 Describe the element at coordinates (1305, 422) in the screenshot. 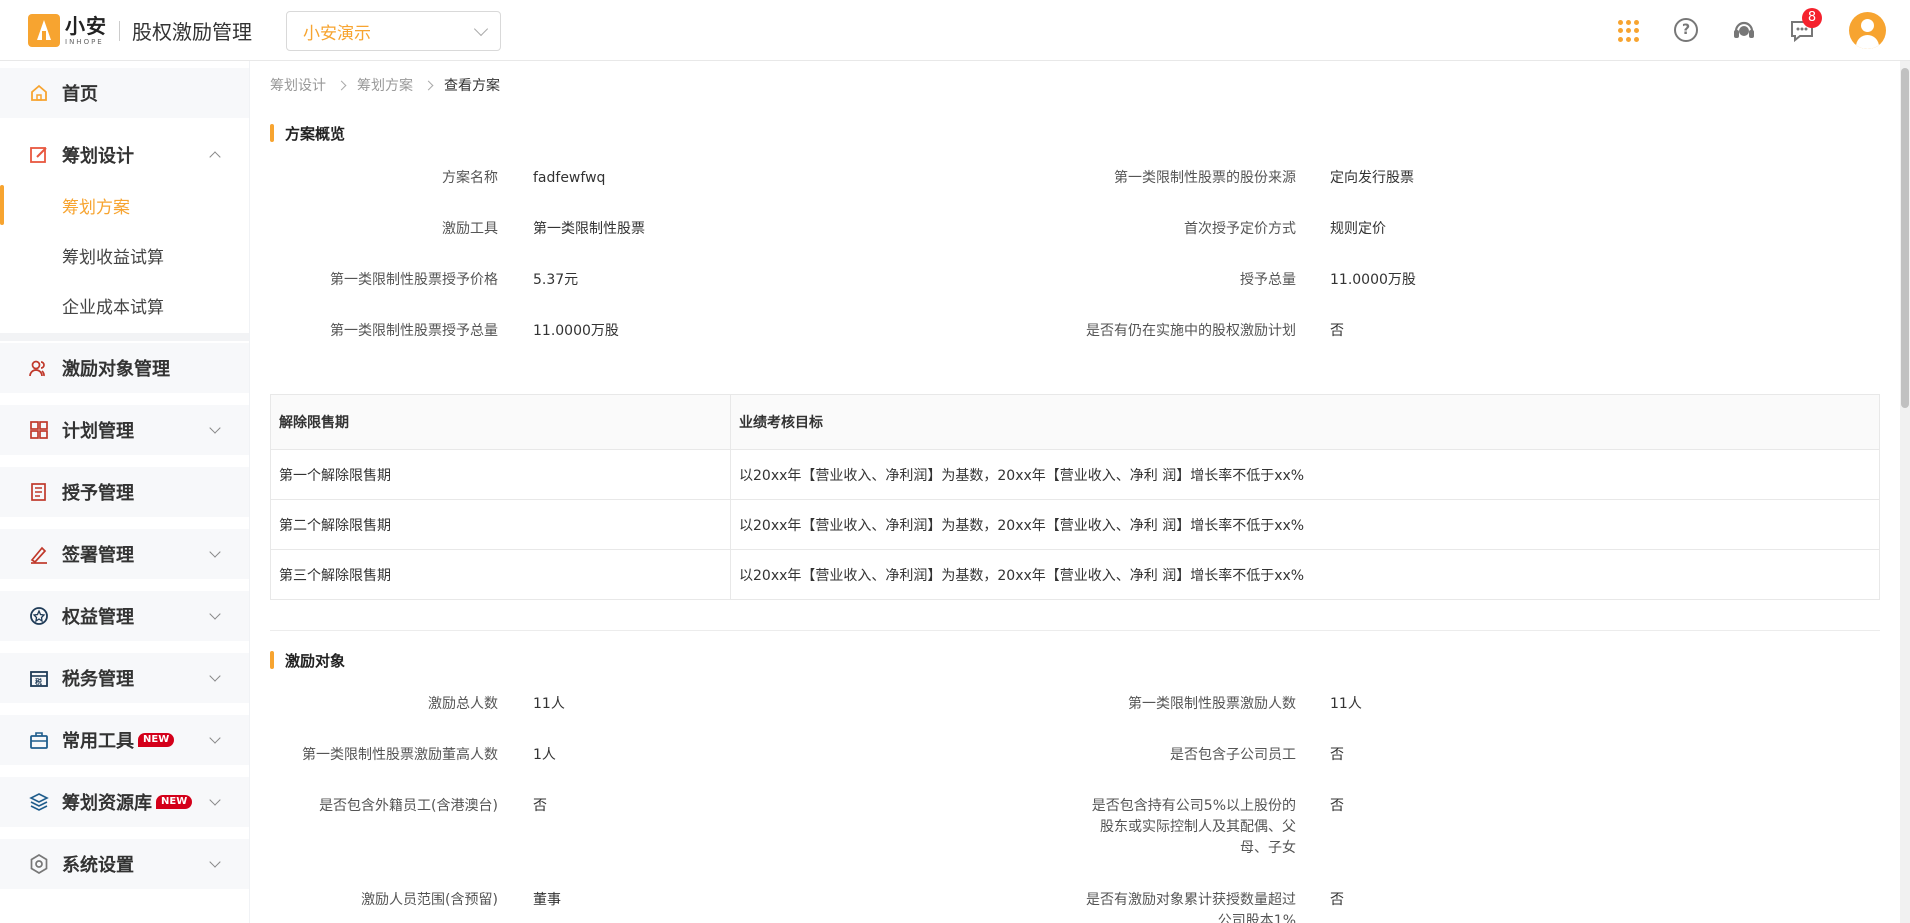

I see `table-header: 业绩考核目标` at that location.